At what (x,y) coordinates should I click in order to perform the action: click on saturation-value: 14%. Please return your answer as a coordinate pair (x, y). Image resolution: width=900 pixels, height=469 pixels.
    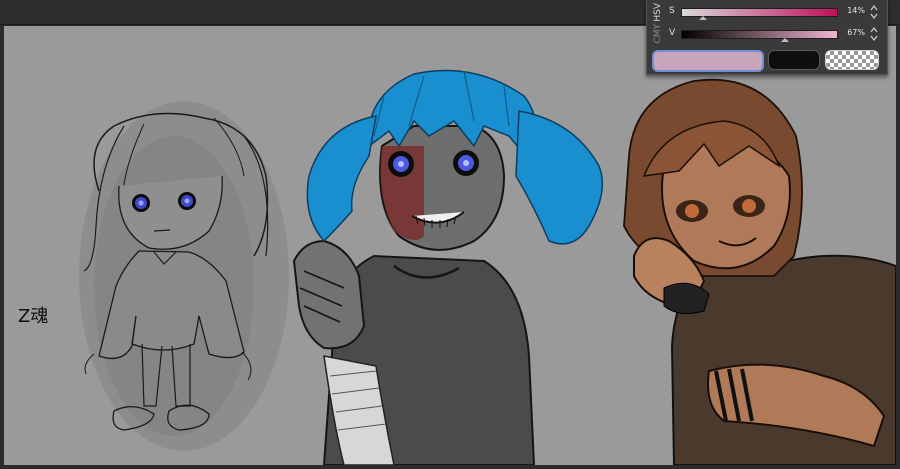
    Looking at the image, I should click on (852, 10).